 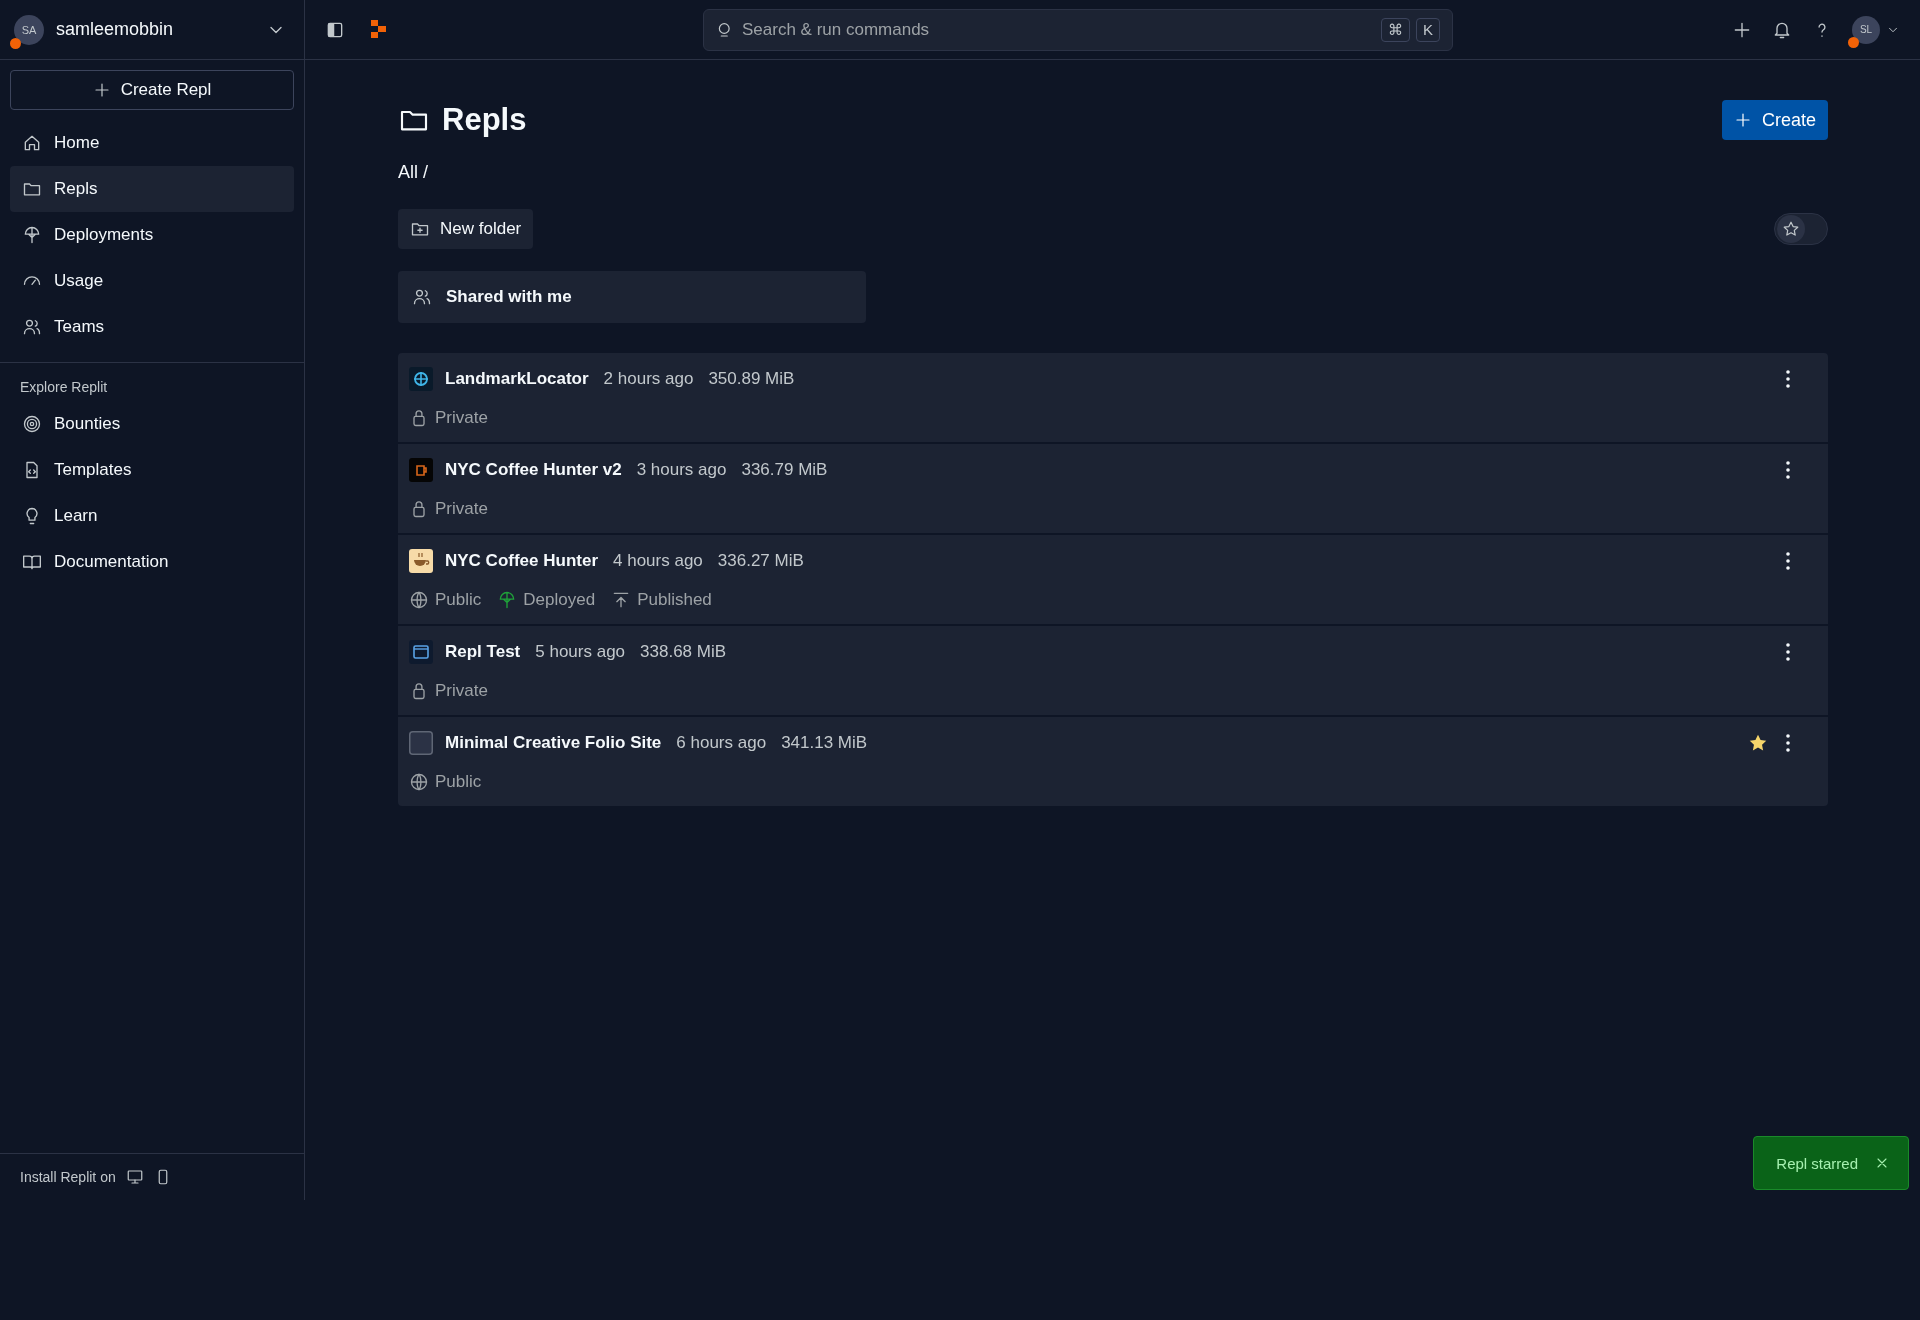 What do you see at coordinates (32, 424) in the screenshot?
I see `target-icon` at bounding box center [32, 424].